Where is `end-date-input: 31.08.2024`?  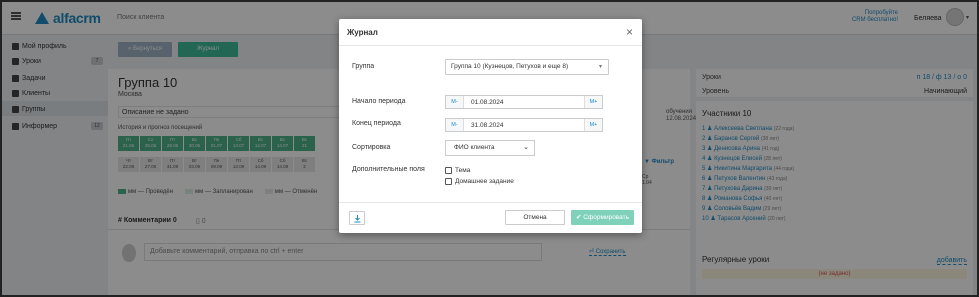
end-date-input: 31.08.2024 is located at coordinates (524, 125).